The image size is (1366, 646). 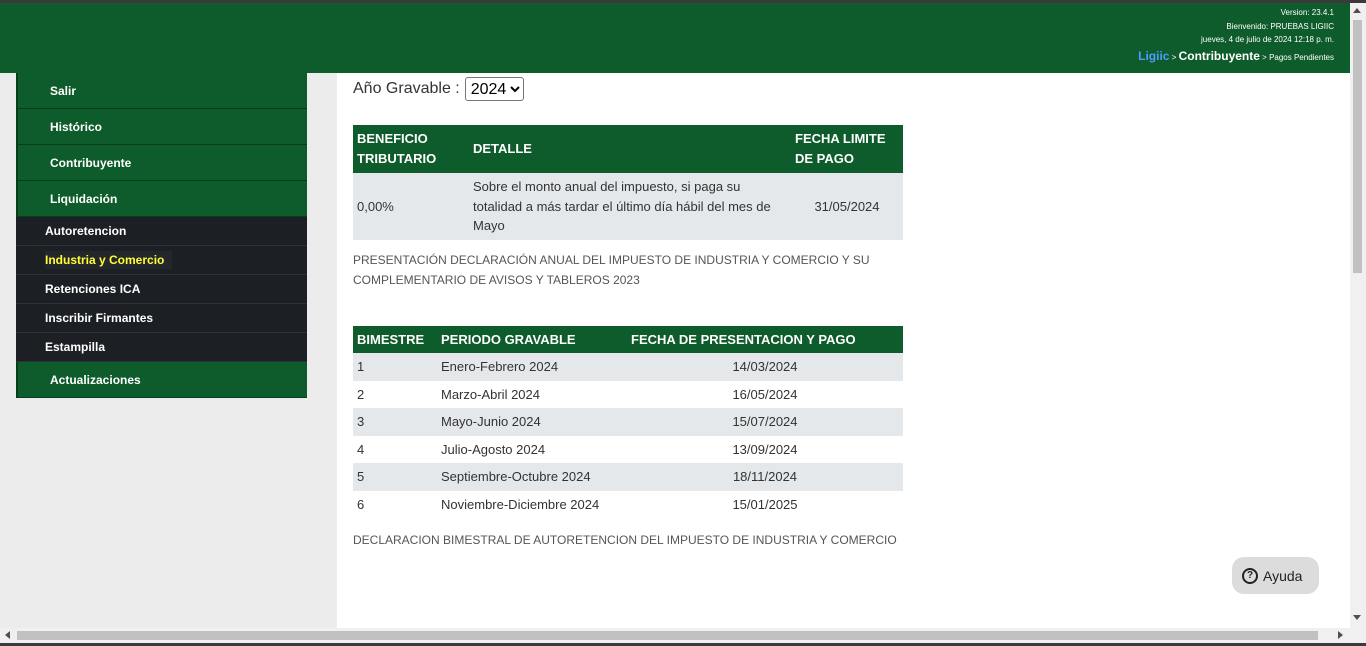 I want to click on bimestre-cell: 4, so click(x=361, y=449).